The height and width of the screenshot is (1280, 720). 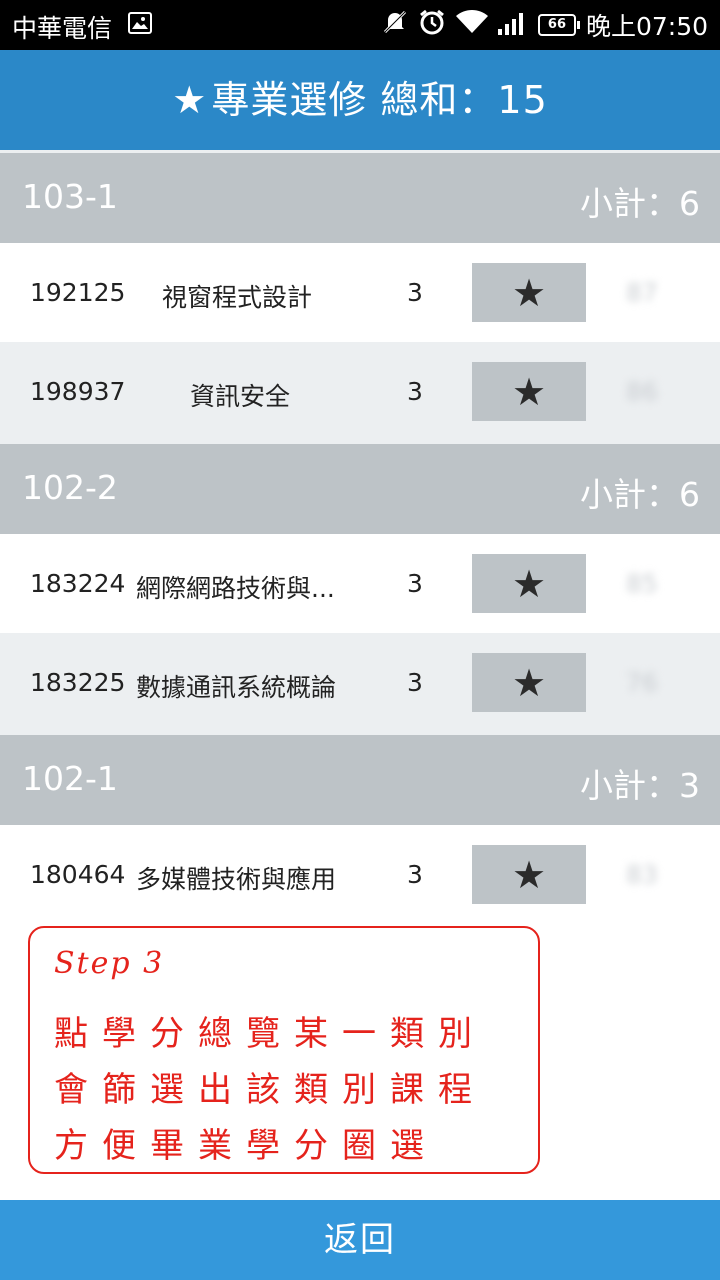 I want to click on course-row: 198937 資訊安全 3 ★ 86, so click(x=360, y=391).